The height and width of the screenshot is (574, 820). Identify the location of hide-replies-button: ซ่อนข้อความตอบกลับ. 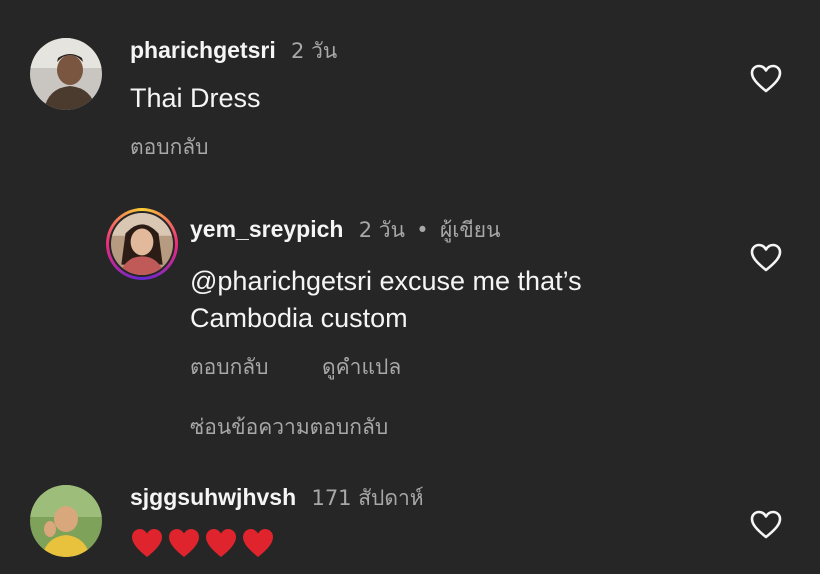
(289, 427).